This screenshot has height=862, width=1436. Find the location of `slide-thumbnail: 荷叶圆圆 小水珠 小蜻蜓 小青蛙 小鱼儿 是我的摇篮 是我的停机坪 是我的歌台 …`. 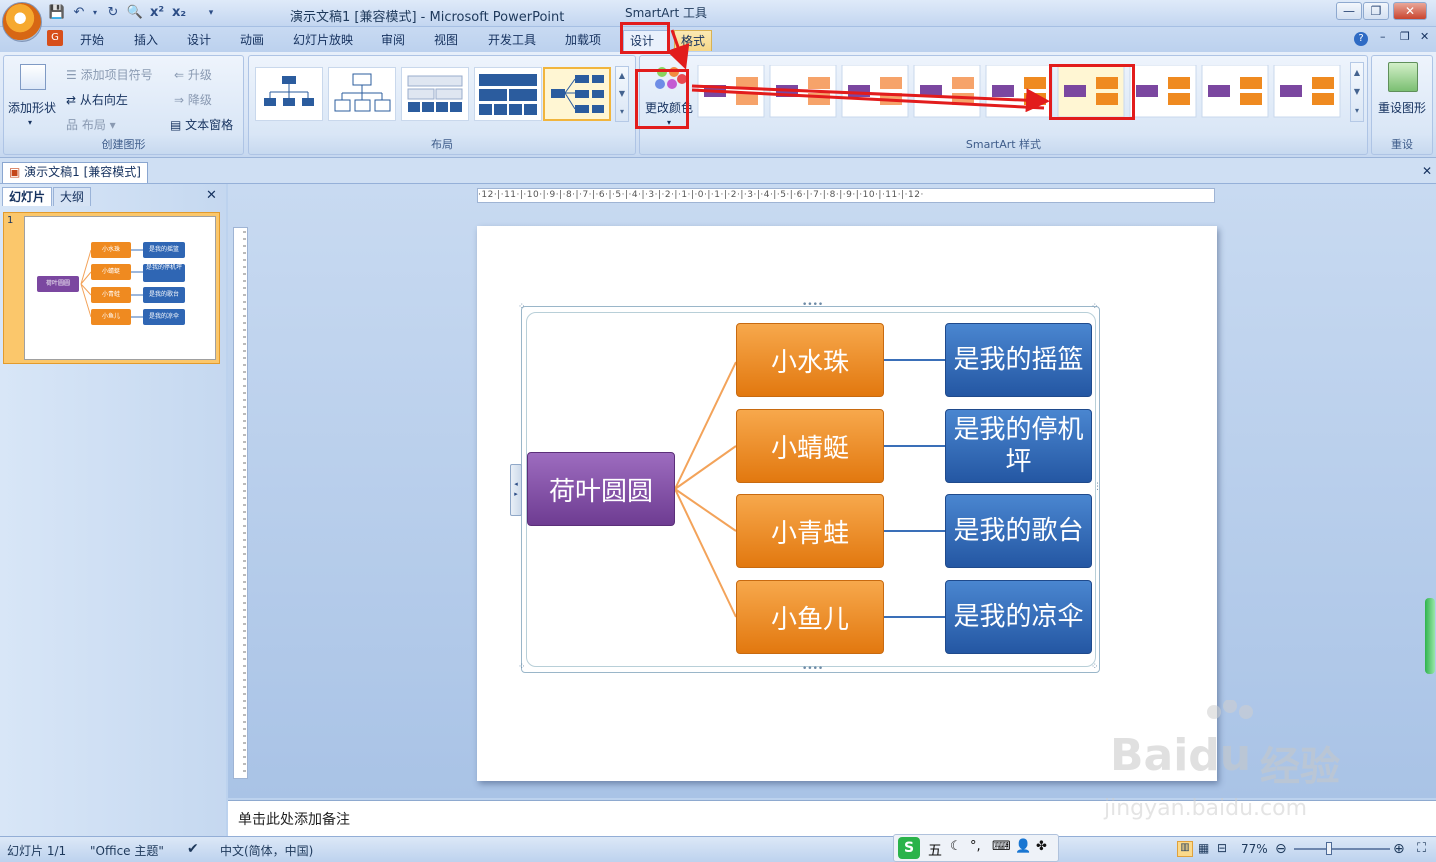

slide-thumbnail: 荷叶圆圆 小水珠 小蜻蜓 小青蛙 小鱼儿 是我的摇篮 是我的停机坪 是我的歌台 … is located at coordinates (120, 288).